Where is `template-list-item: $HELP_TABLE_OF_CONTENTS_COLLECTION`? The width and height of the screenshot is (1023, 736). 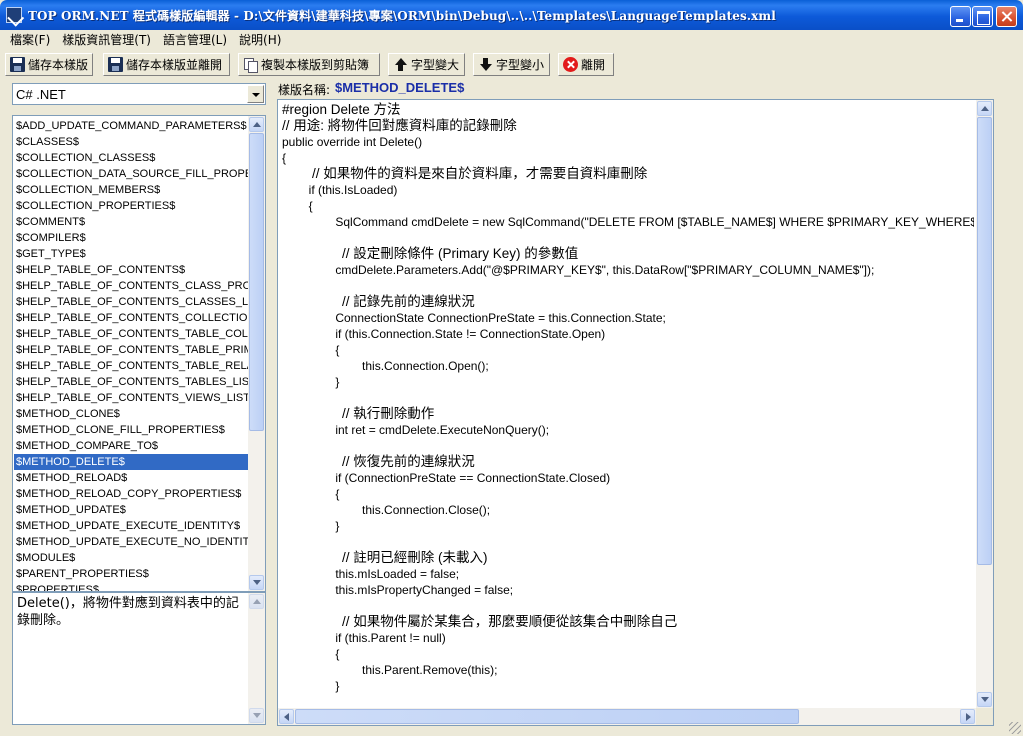 template-list-item: $HELP_TABLE_OF_CONTENTS_COLLECTION is located at coordinates (132, 318).